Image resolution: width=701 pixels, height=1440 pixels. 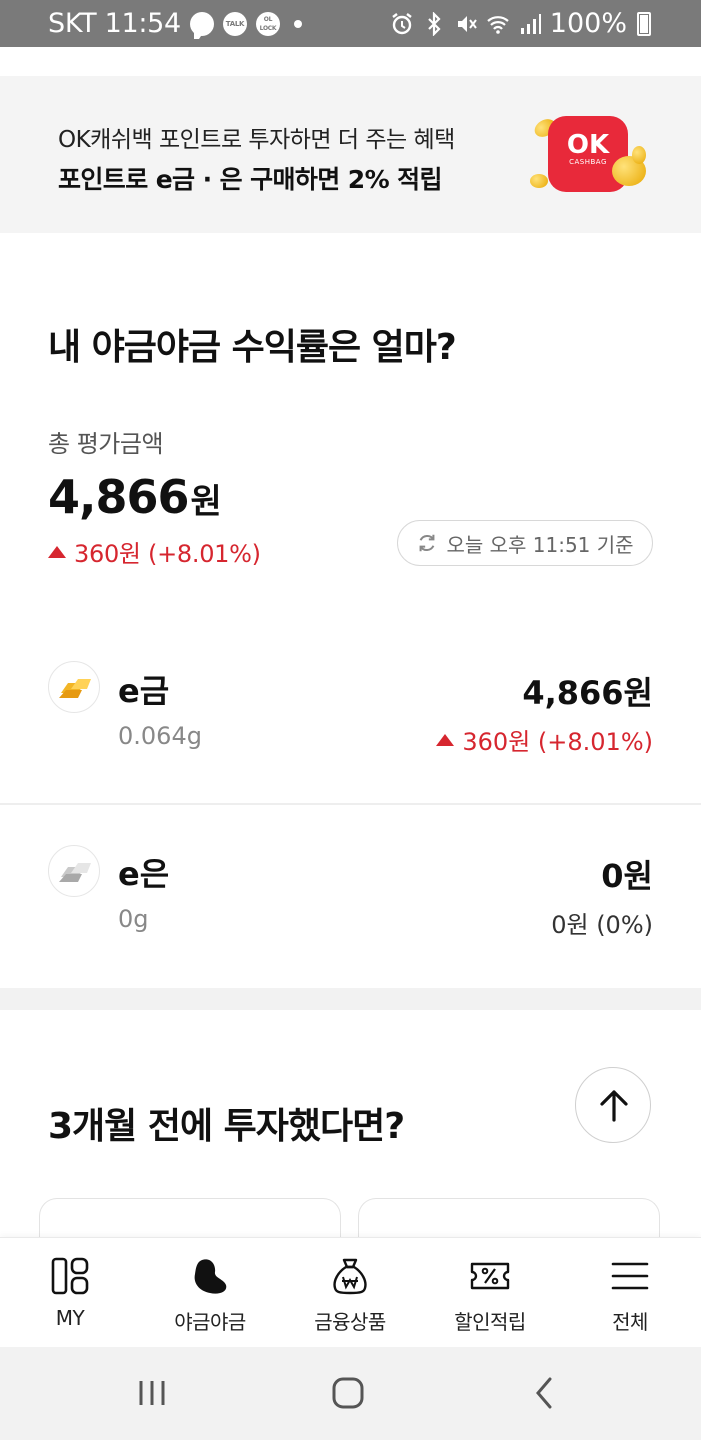 What do you see at coordinates (133, 919) in the screenshot?
I see `asset-quantity: 0g` at bounding box center [133, 919].